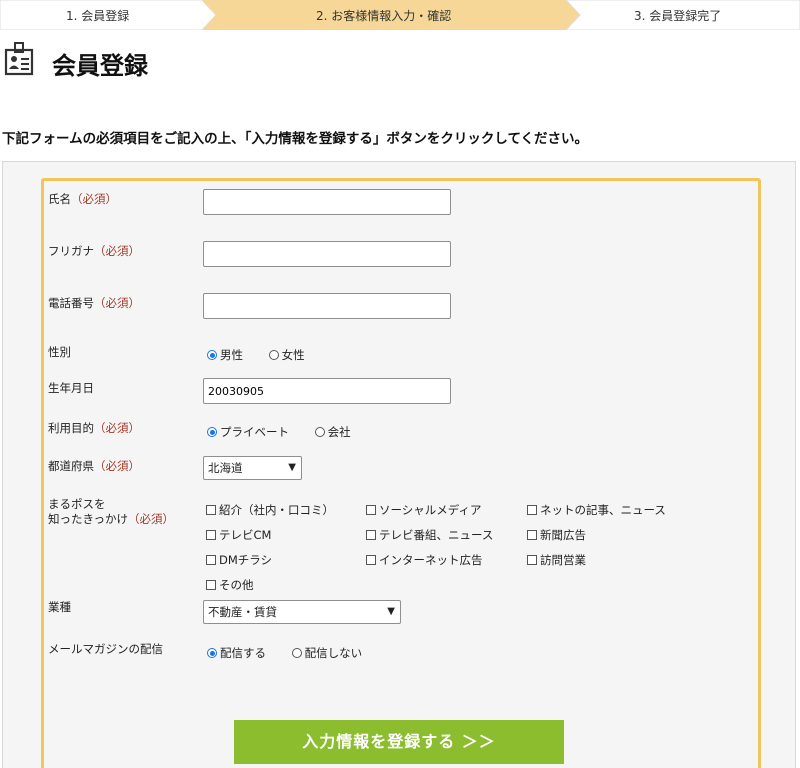 The height and width of the screenshot is (768, 800). Describe the element at coordinates (71, 388) in the screenshot. I see `birthdate-label: 生年月日` at that location.